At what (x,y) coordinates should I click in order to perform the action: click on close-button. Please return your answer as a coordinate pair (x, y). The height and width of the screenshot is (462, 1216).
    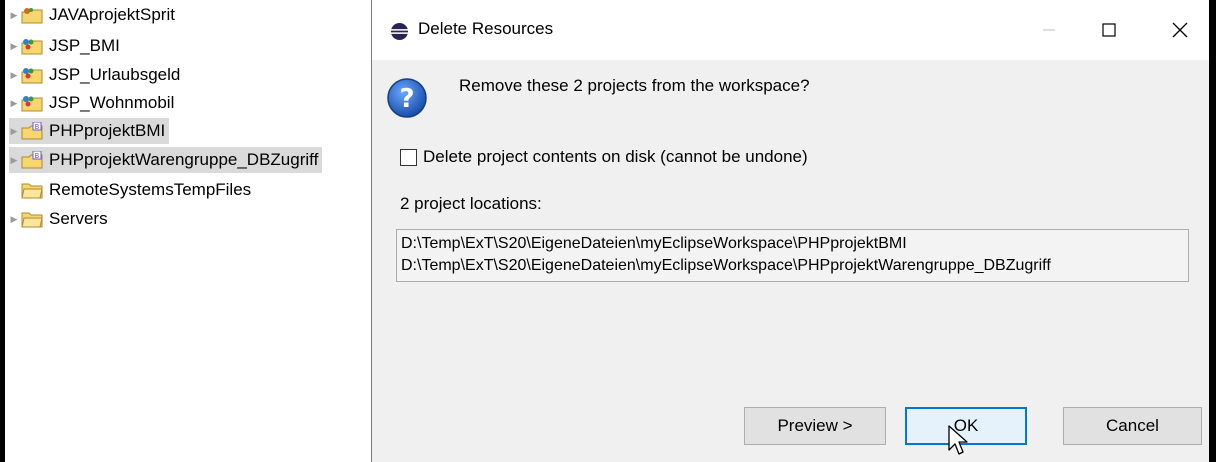
    Looking at the image, I should click on (1180, 30).